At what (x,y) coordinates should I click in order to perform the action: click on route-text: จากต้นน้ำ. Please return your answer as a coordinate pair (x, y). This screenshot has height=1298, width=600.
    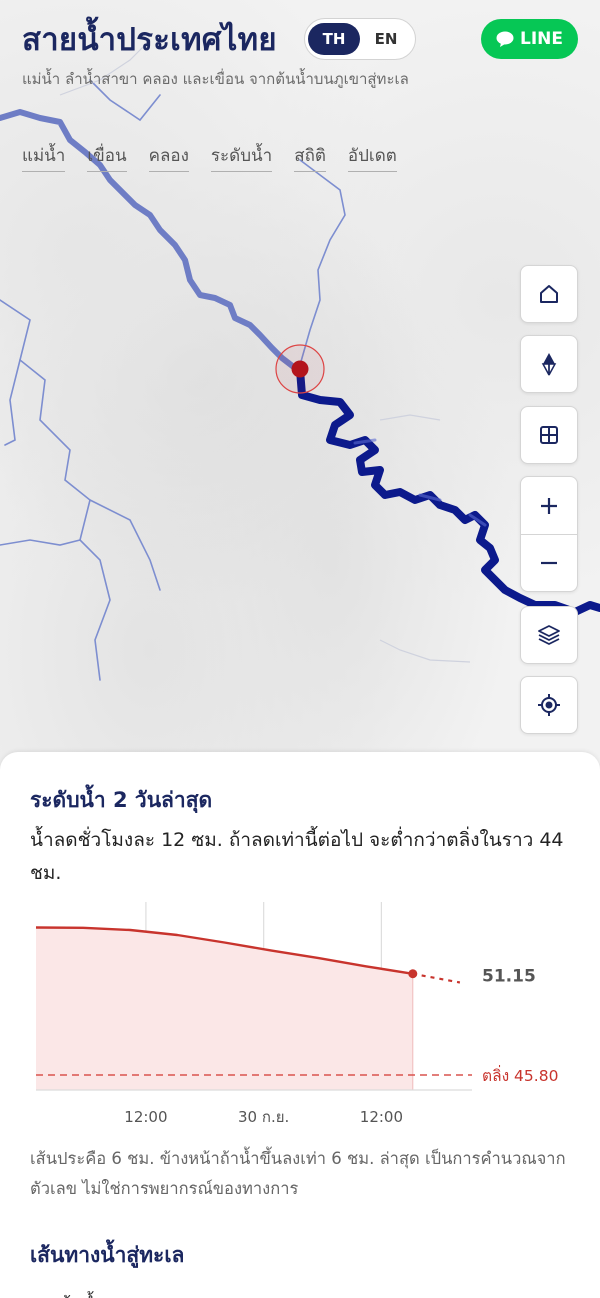
    Looking at the image, I should click on (67, 1294).